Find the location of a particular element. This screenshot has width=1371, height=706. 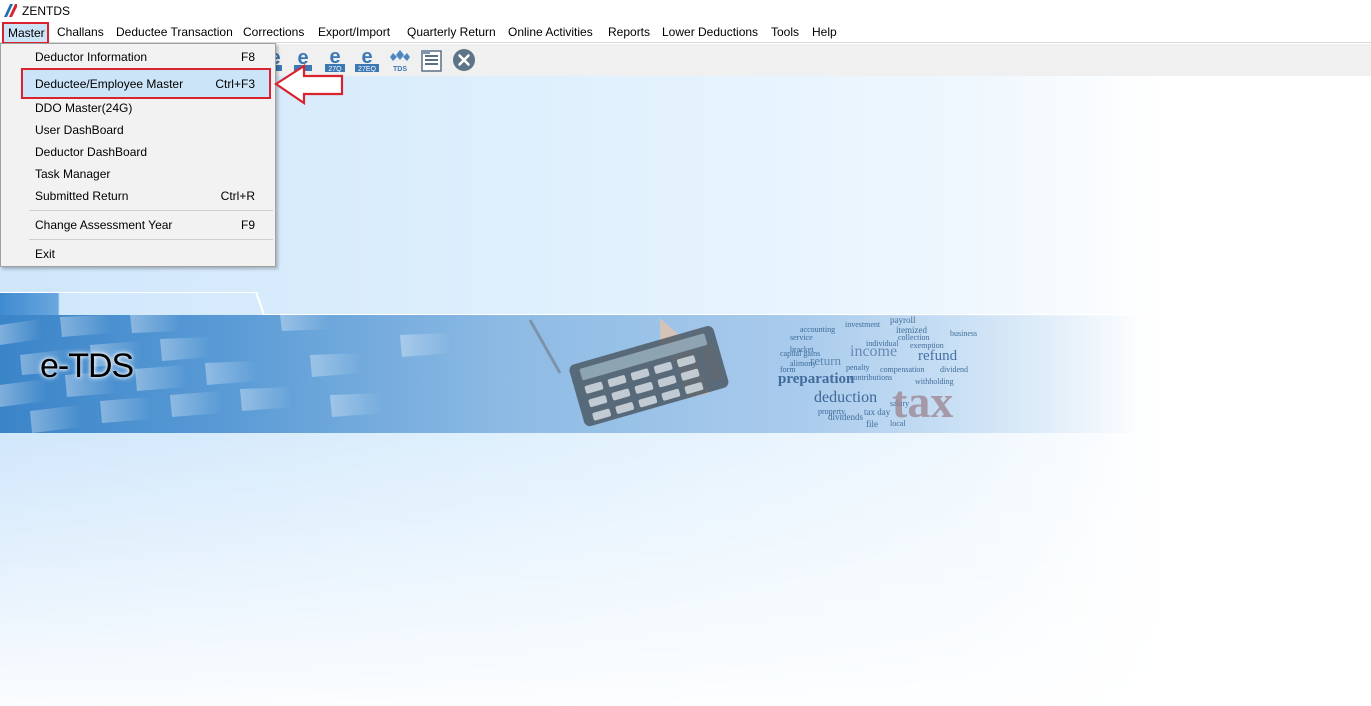

banner-tab-shape is located at coordinates (570, 304).